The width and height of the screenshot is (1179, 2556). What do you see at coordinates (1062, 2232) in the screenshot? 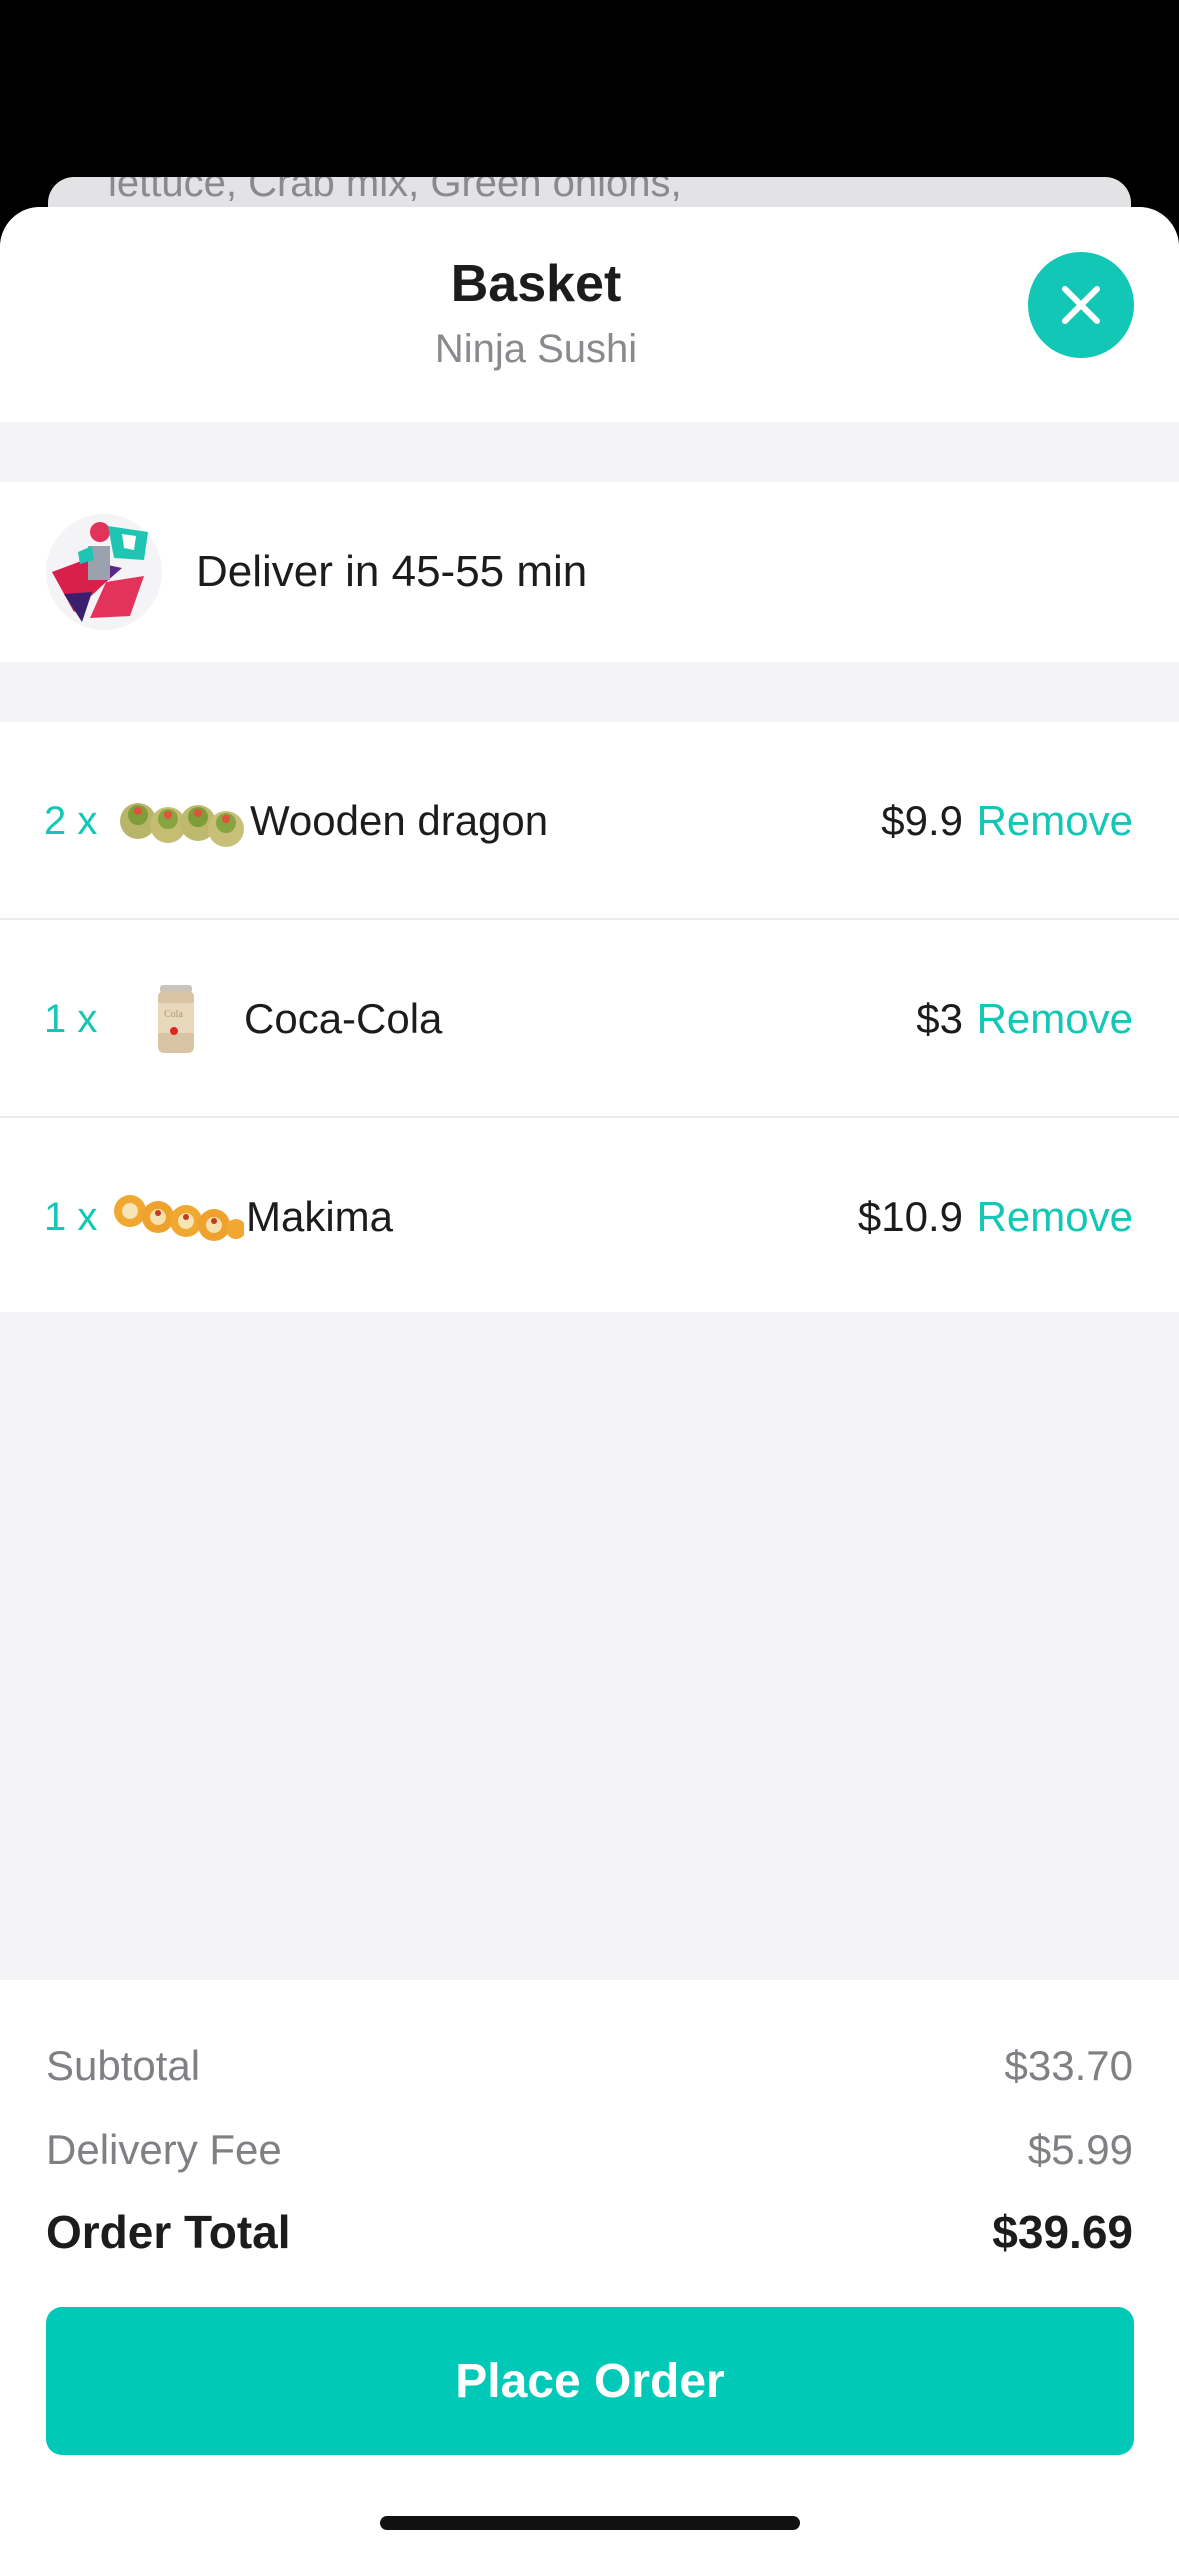
I see `order-total-value: $39.69` at bounding box center [1062, 2232].